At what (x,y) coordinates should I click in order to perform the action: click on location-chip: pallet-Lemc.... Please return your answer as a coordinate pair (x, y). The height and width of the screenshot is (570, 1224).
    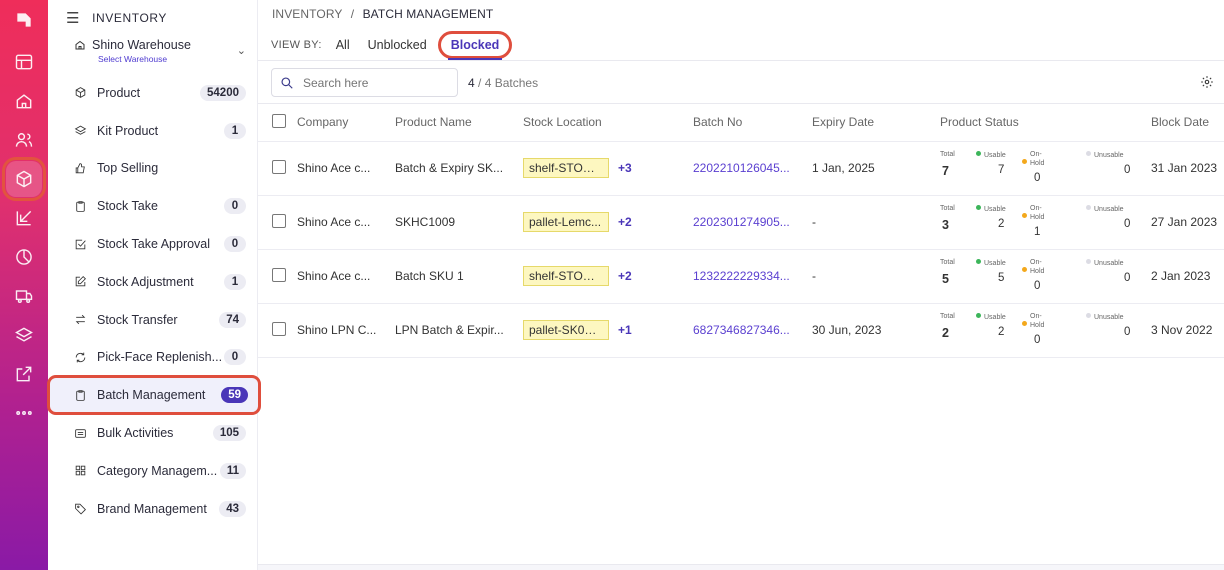
    Looking at the image, I should click on (566, 222).